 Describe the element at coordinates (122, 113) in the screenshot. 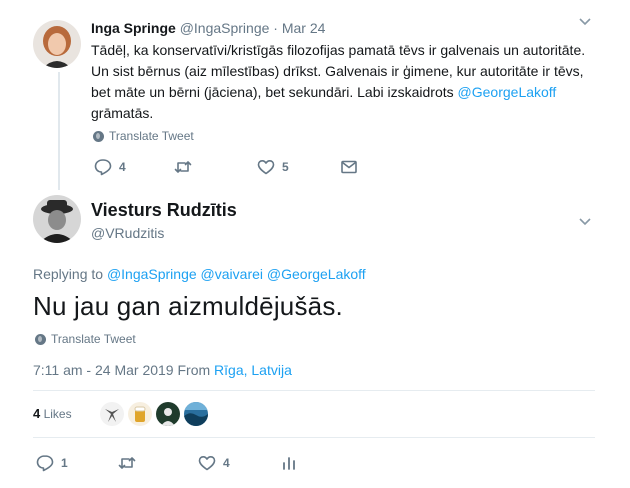

I see `parent-text-line: grāmatās.` at that location.